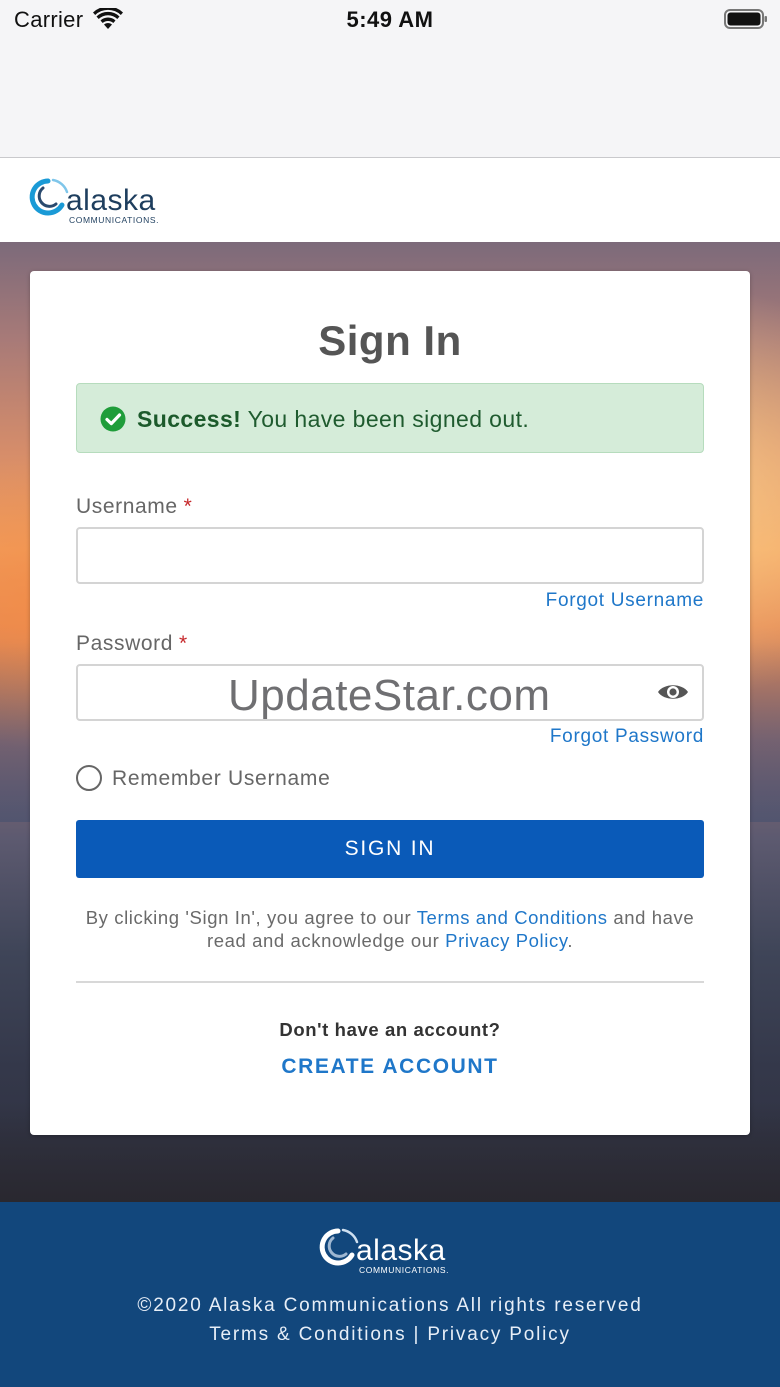 Image resolution: width=780 pixels, height=1387 pixels. Describe the element at coordinates (745, 19) in the screenshot. I see `battery-icon` at that location.